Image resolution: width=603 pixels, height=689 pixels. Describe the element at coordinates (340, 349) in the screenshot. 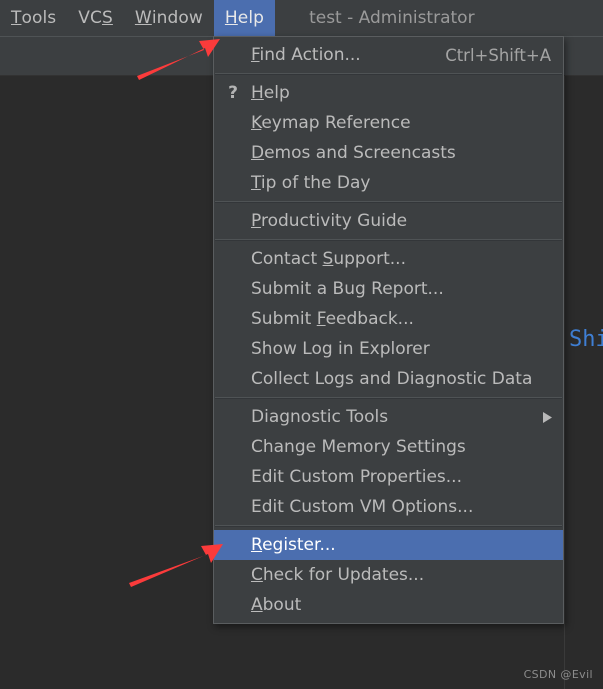

I see `menu-item-show-log-in-explorer-label: Show Log in Explorer` at that location.